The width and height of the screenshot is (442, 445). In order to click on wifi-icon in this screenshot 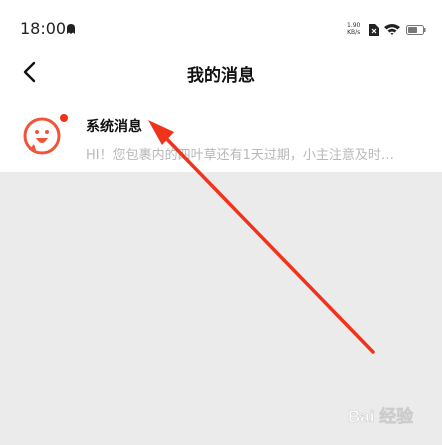, I will do `click(392, 29)`.